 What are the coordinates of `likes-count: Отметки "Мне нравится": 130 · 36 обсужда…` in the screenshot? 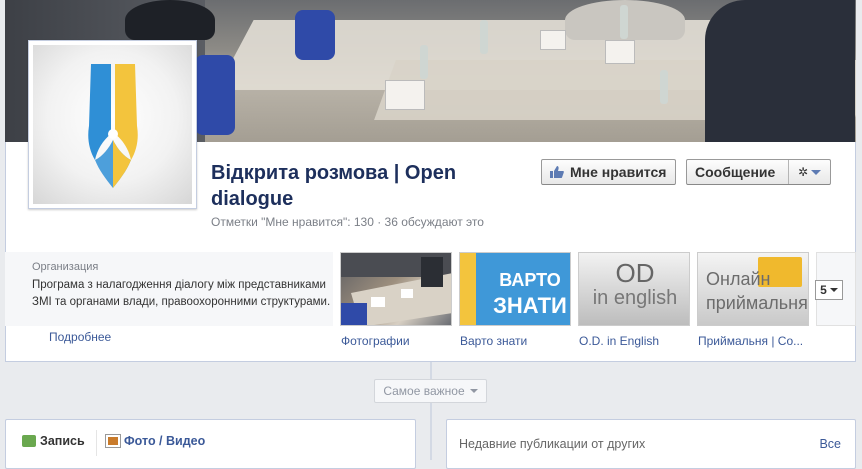 It's located at (347, 222).